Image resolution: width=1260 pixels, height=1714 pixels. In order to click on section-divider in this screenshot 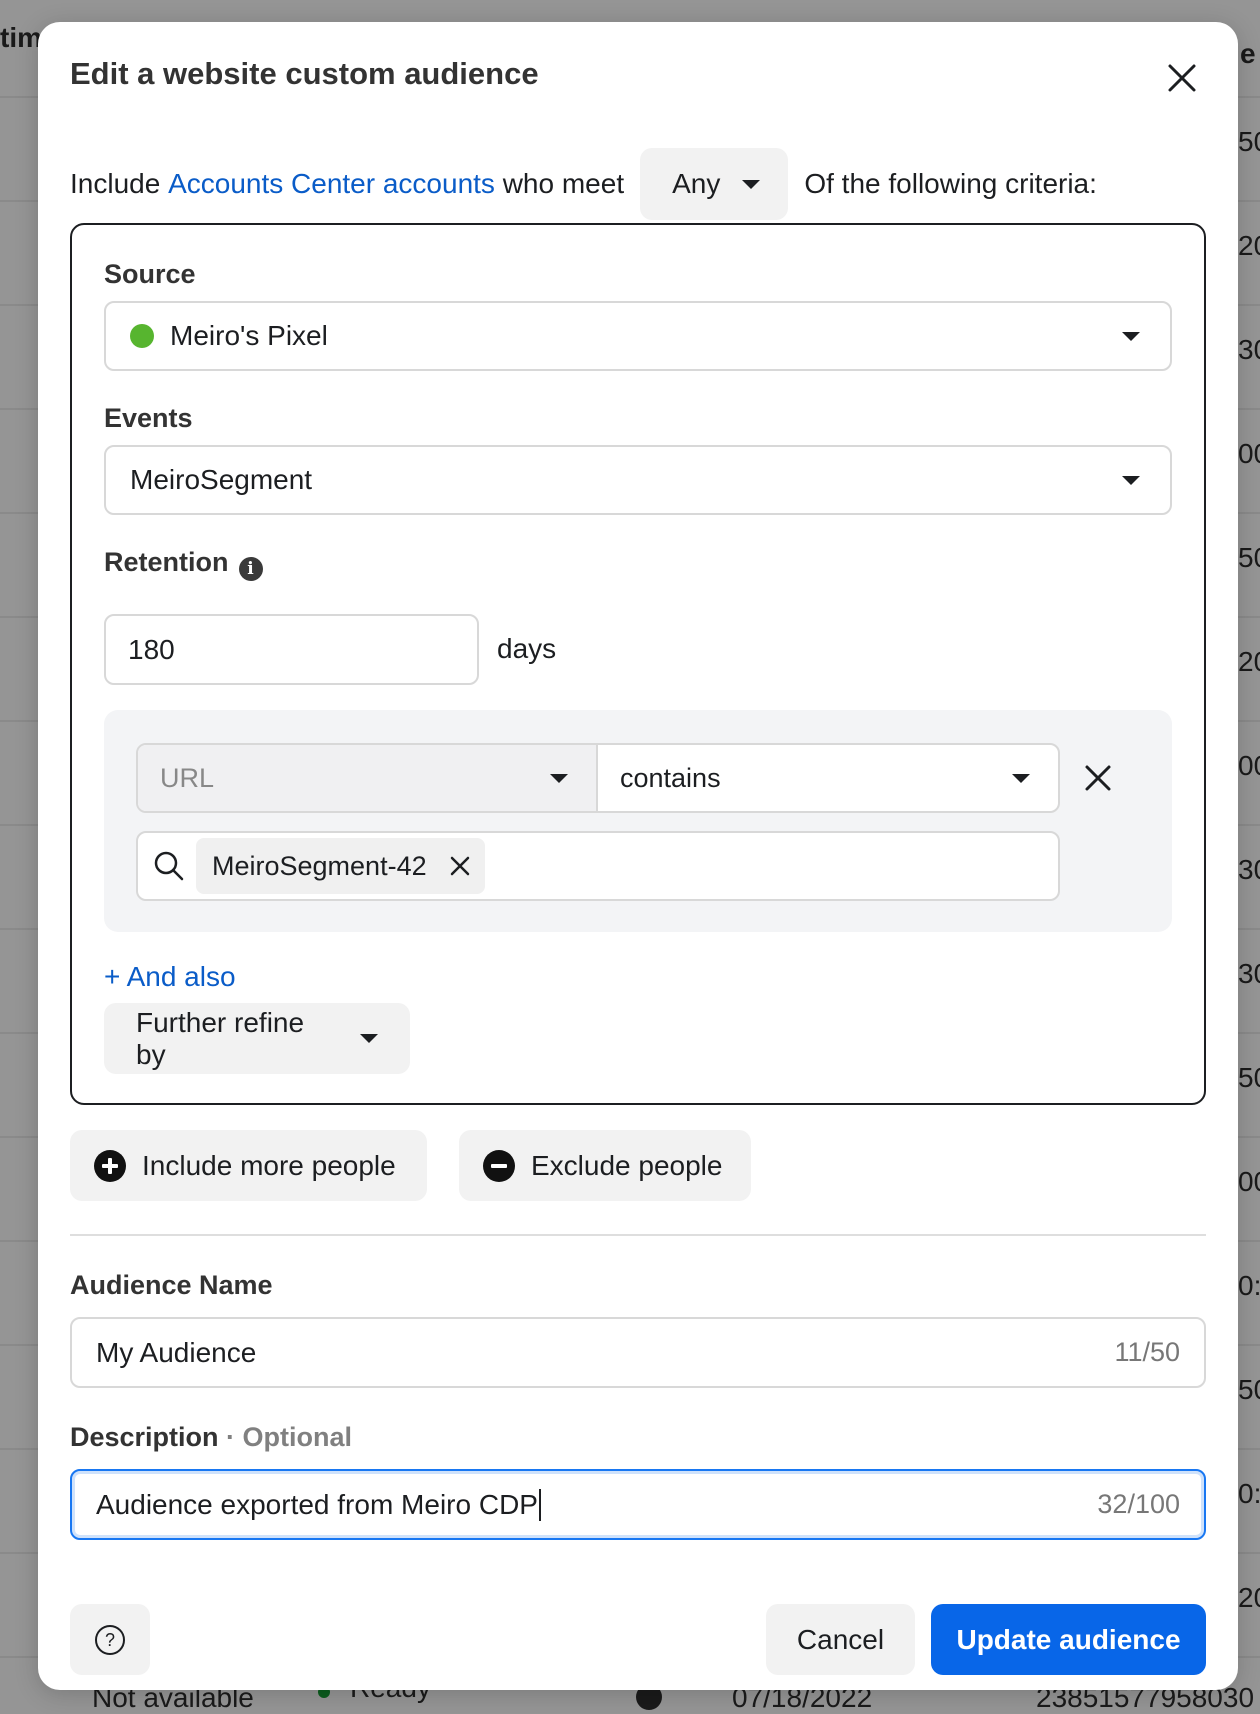, I will do `click(638, 1235)`.